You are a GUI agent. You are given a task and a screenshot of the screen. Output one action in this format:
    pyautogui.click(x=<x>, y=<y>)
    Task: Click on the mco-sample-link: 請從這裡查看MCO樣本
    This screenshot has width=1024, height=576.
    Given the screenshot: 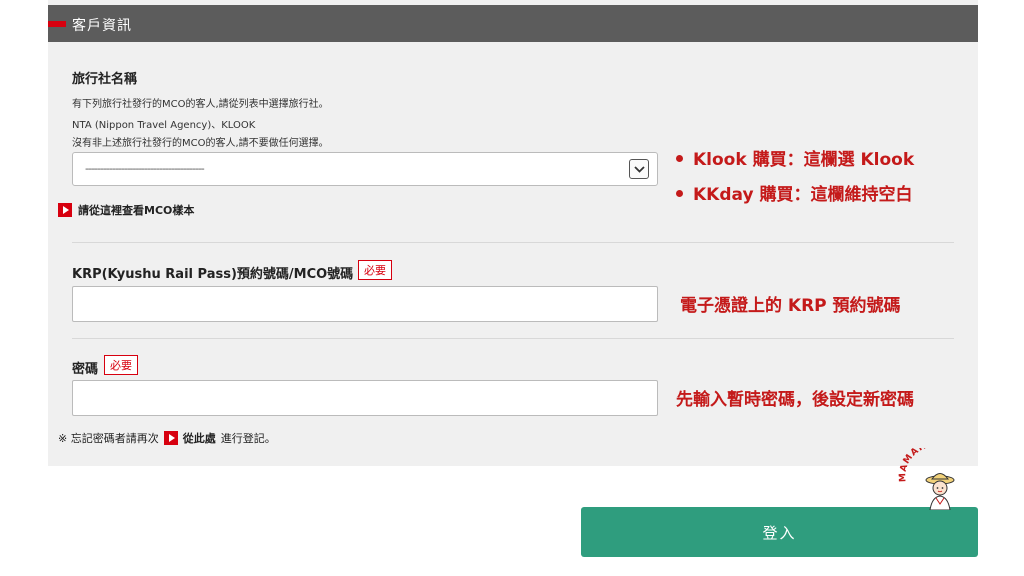 What is the action you would take?
    pyautogui.click(x=126, y=210)
    